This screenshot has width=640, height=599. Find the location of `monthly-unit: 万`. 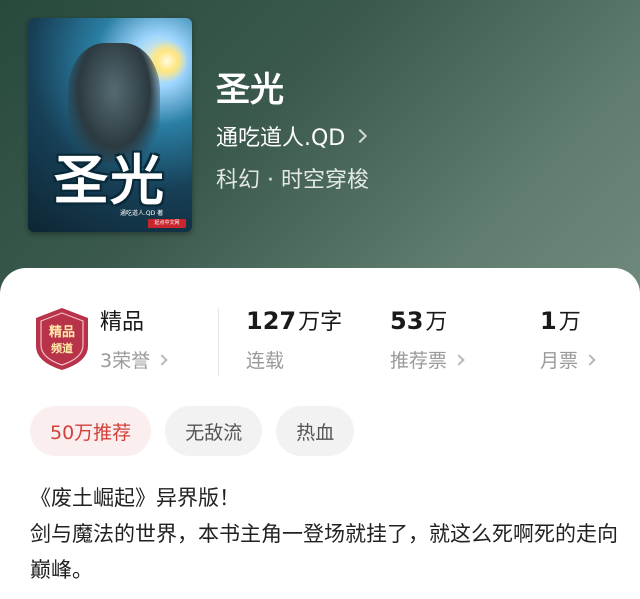

monthly-unit: 万 is located at coordinates (569, 322).